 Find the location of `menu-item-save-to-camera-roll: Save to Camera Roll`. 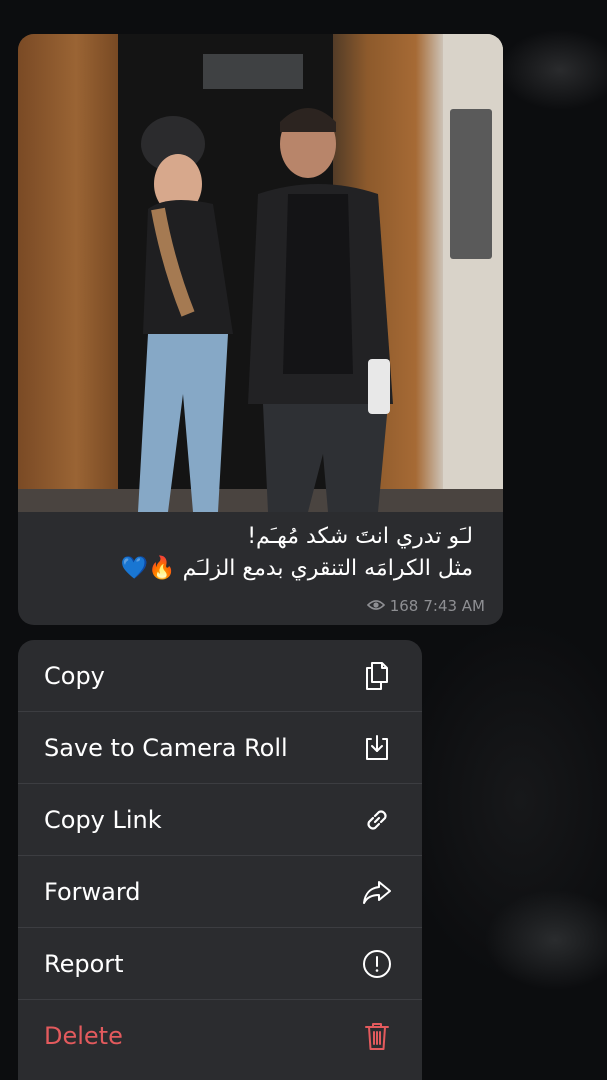

menu-item-save-to-camera-roll: Save to Camera Roll is located at coordinates (220, 748).